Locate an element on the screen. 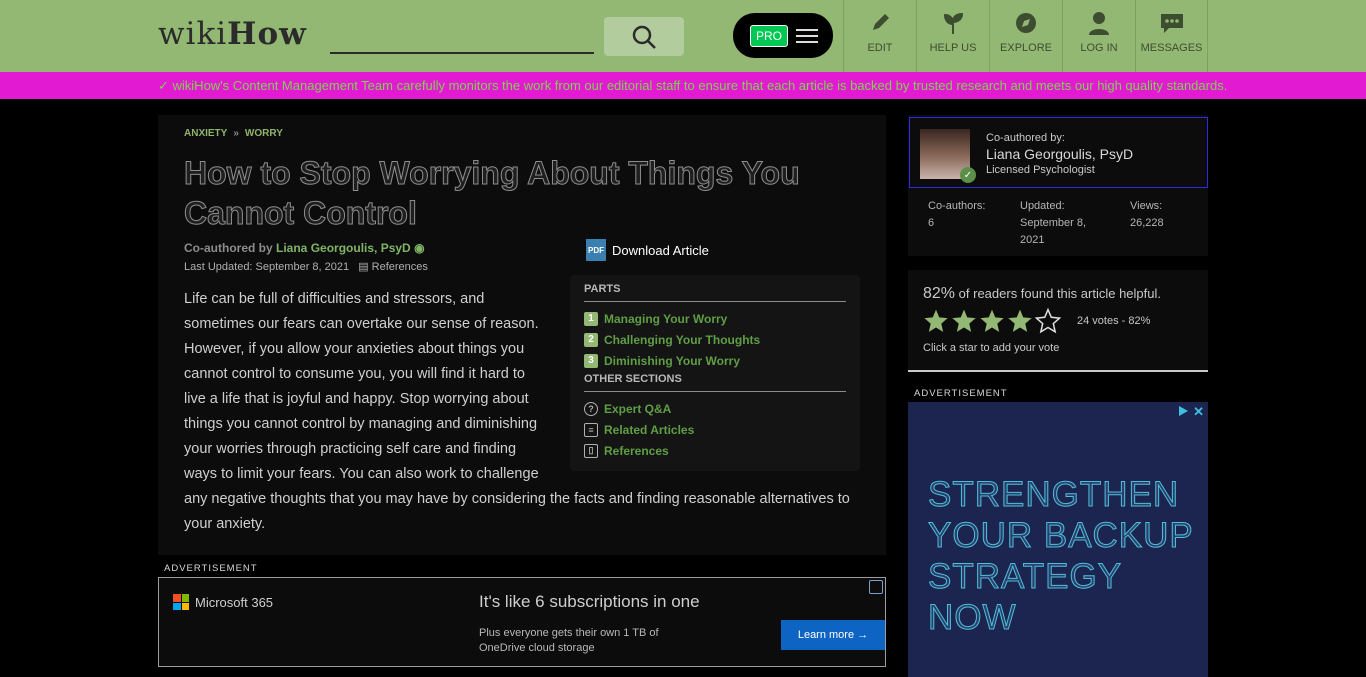 This screenshot has width=1366, height=677. nav-explore-label: EXPLORE is located at coordinates (1026, 48).